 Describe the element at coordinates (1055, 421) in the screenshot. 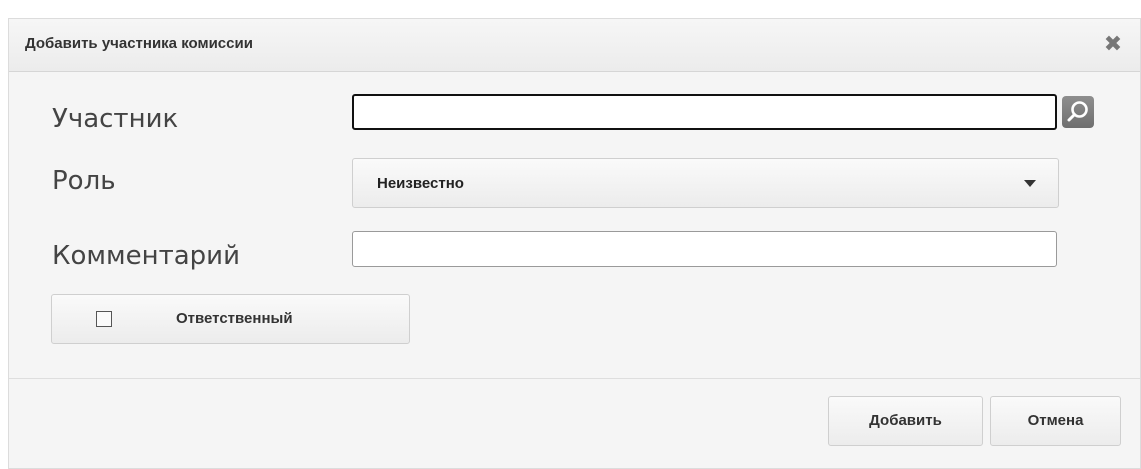

I see `cancel-button: Отмена` at that location.